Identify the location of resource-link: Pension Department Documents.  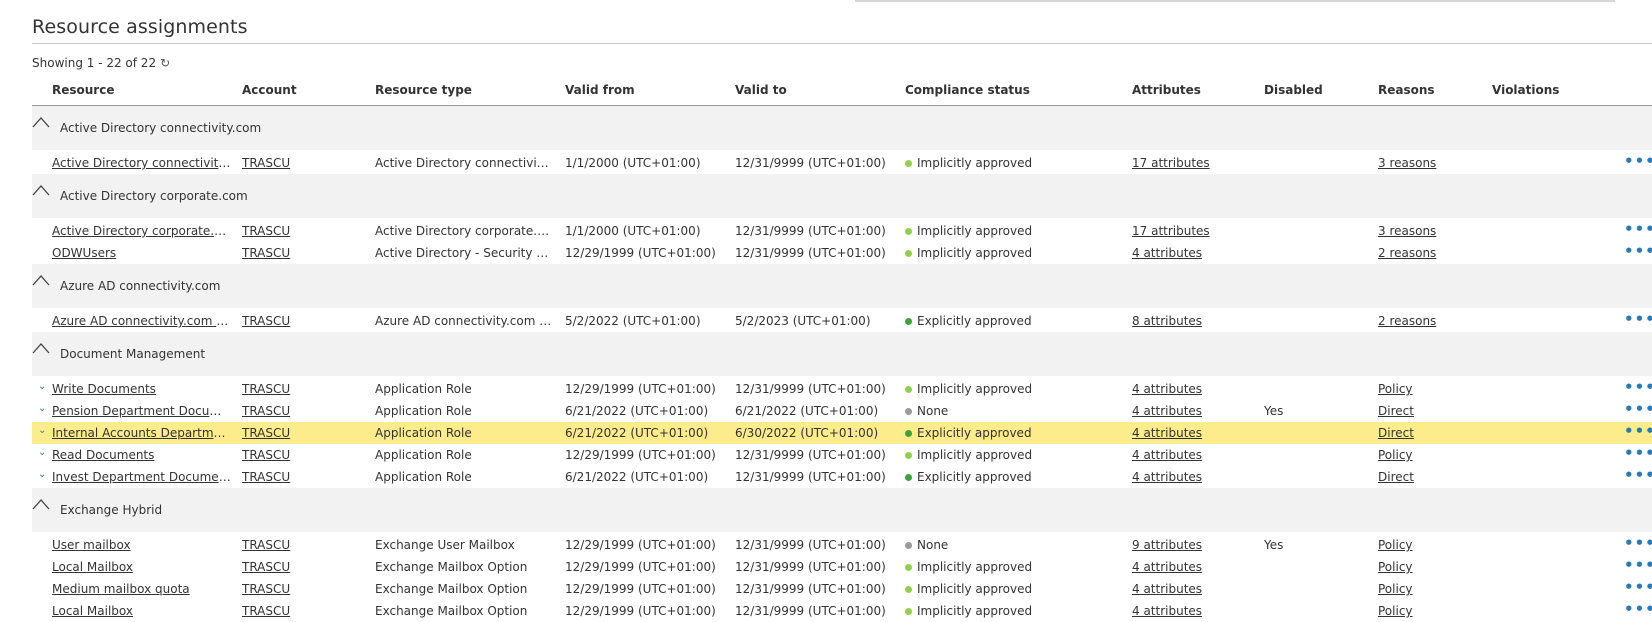
(142, 411).